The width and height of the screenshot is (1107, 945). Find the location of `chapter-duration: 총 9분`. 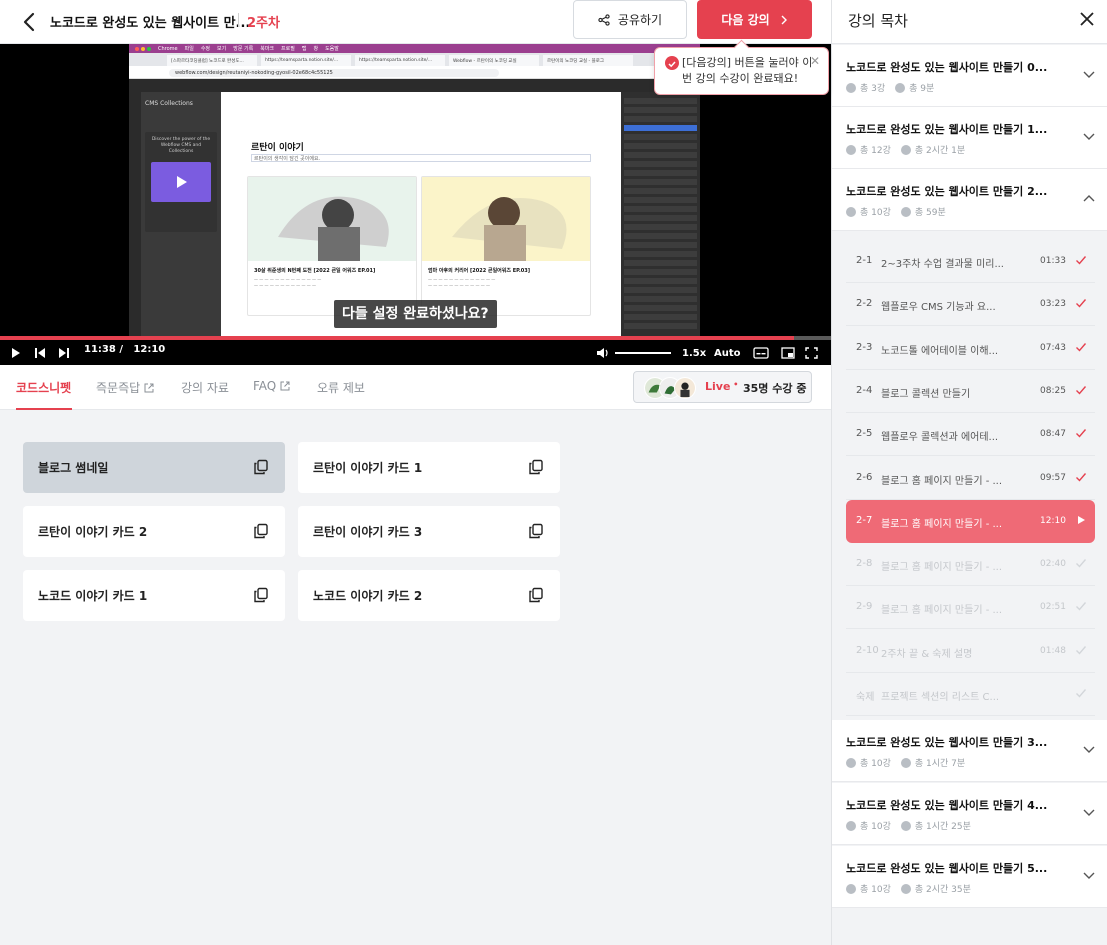

chapter-duration: 총 9분 is located at coordinates (914, 87).